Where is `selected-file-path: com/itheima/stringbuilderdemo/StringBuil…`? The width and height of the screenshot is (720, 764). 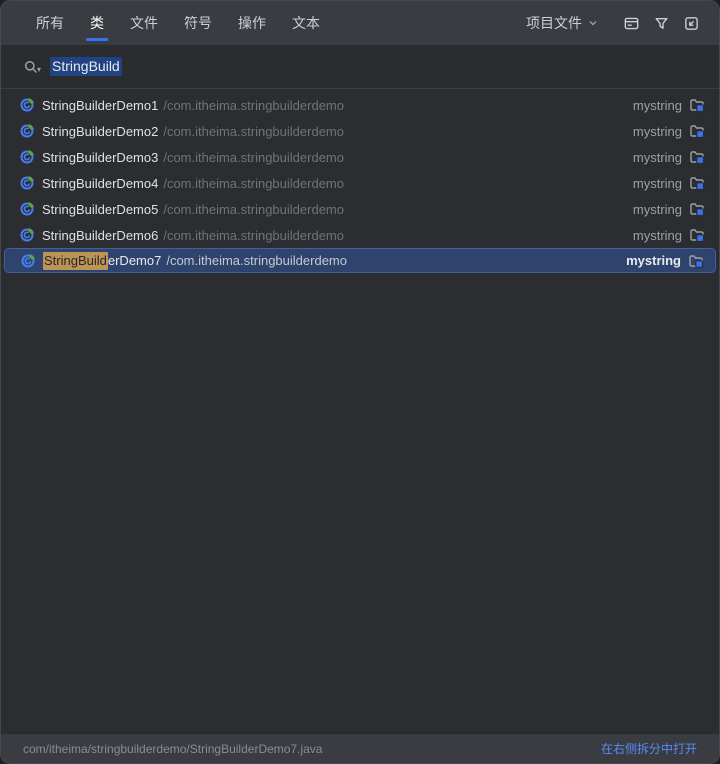
selected-file-path: com/itheima/stringbuilderdemo/StringBuil… is located at coordinates (173, 748).